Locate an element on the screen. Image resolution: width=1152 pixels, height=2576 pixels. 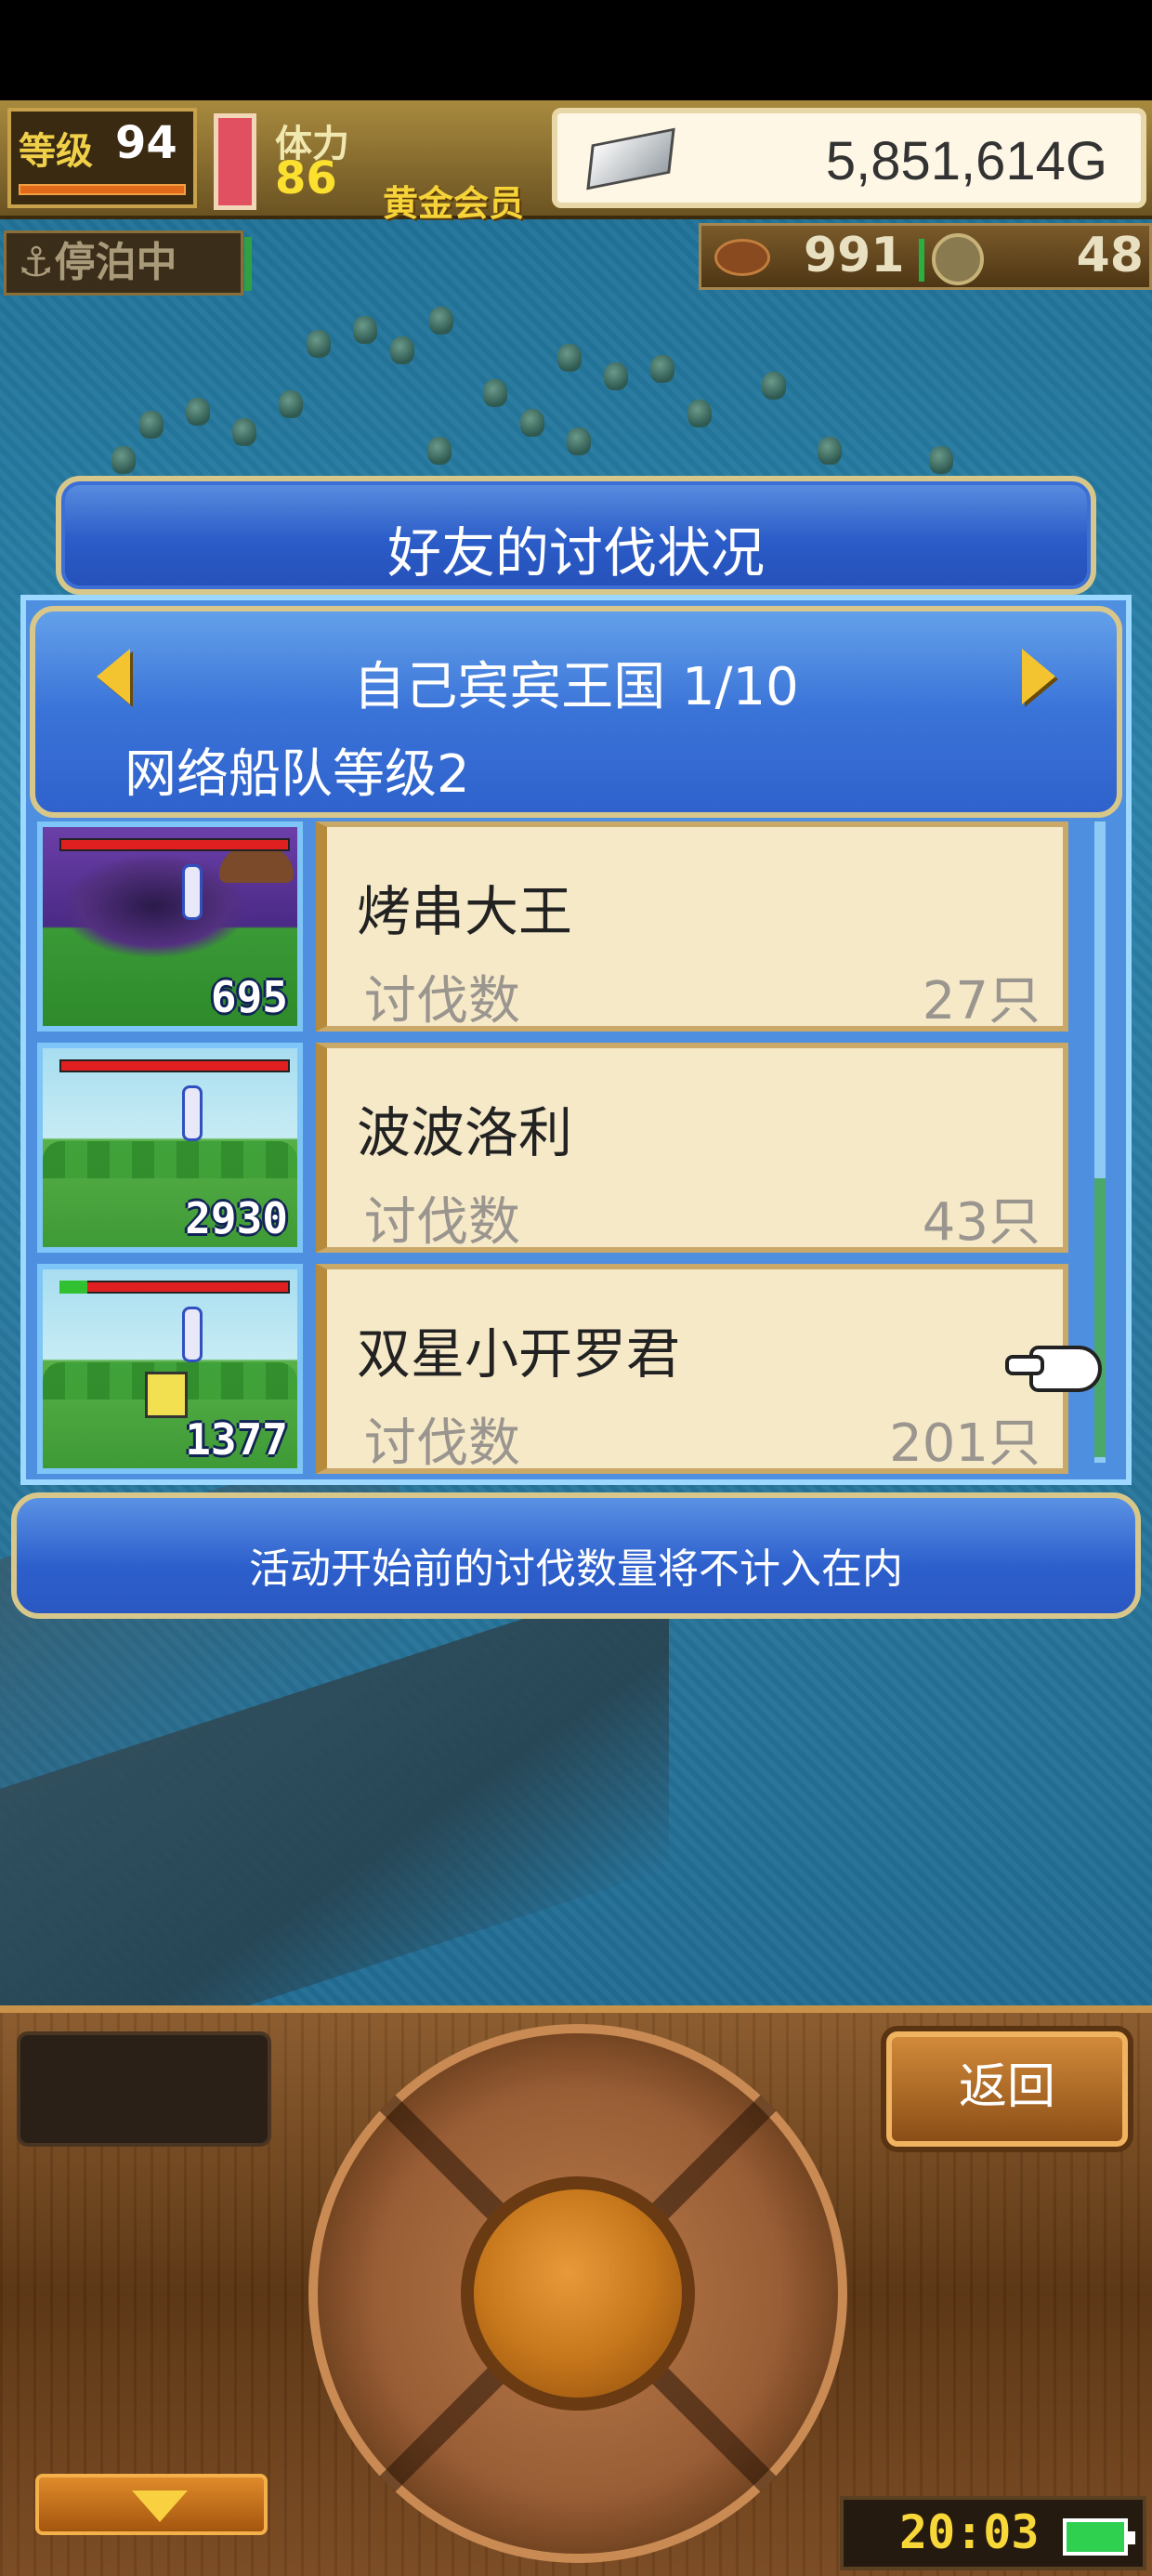
medal-count: 48 is located at coordinates (1110, 255).